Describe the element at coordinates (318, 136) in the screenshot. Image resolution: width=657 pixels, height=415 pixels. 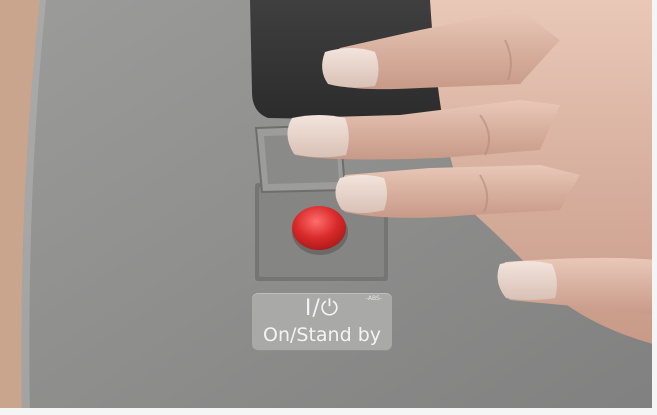
I see `fingernail-middle` at that location.